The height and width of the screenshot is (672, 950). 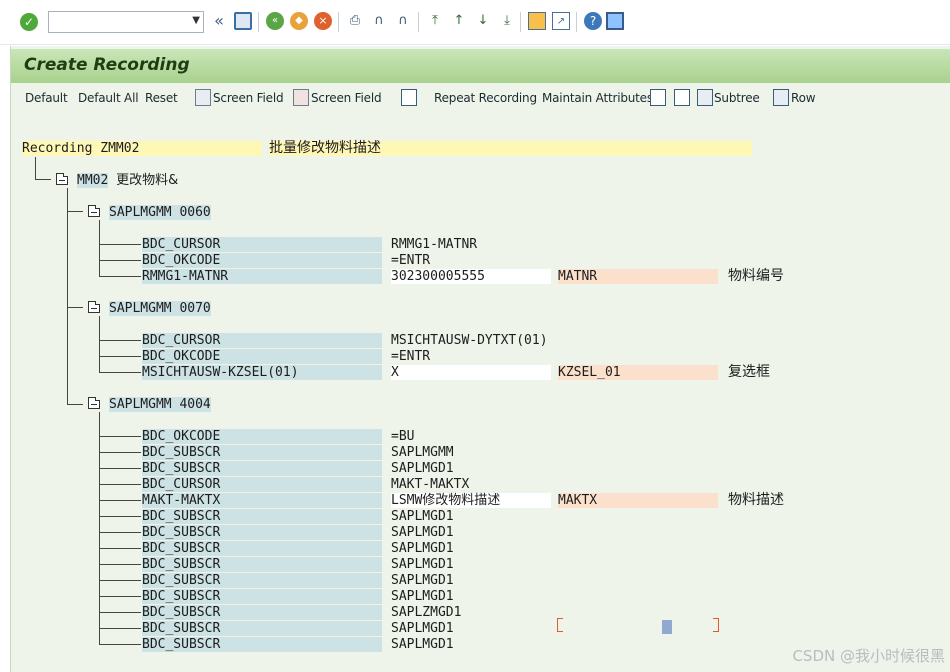 I want to click on field-value: 302300005555, so click(x=471, y=276).